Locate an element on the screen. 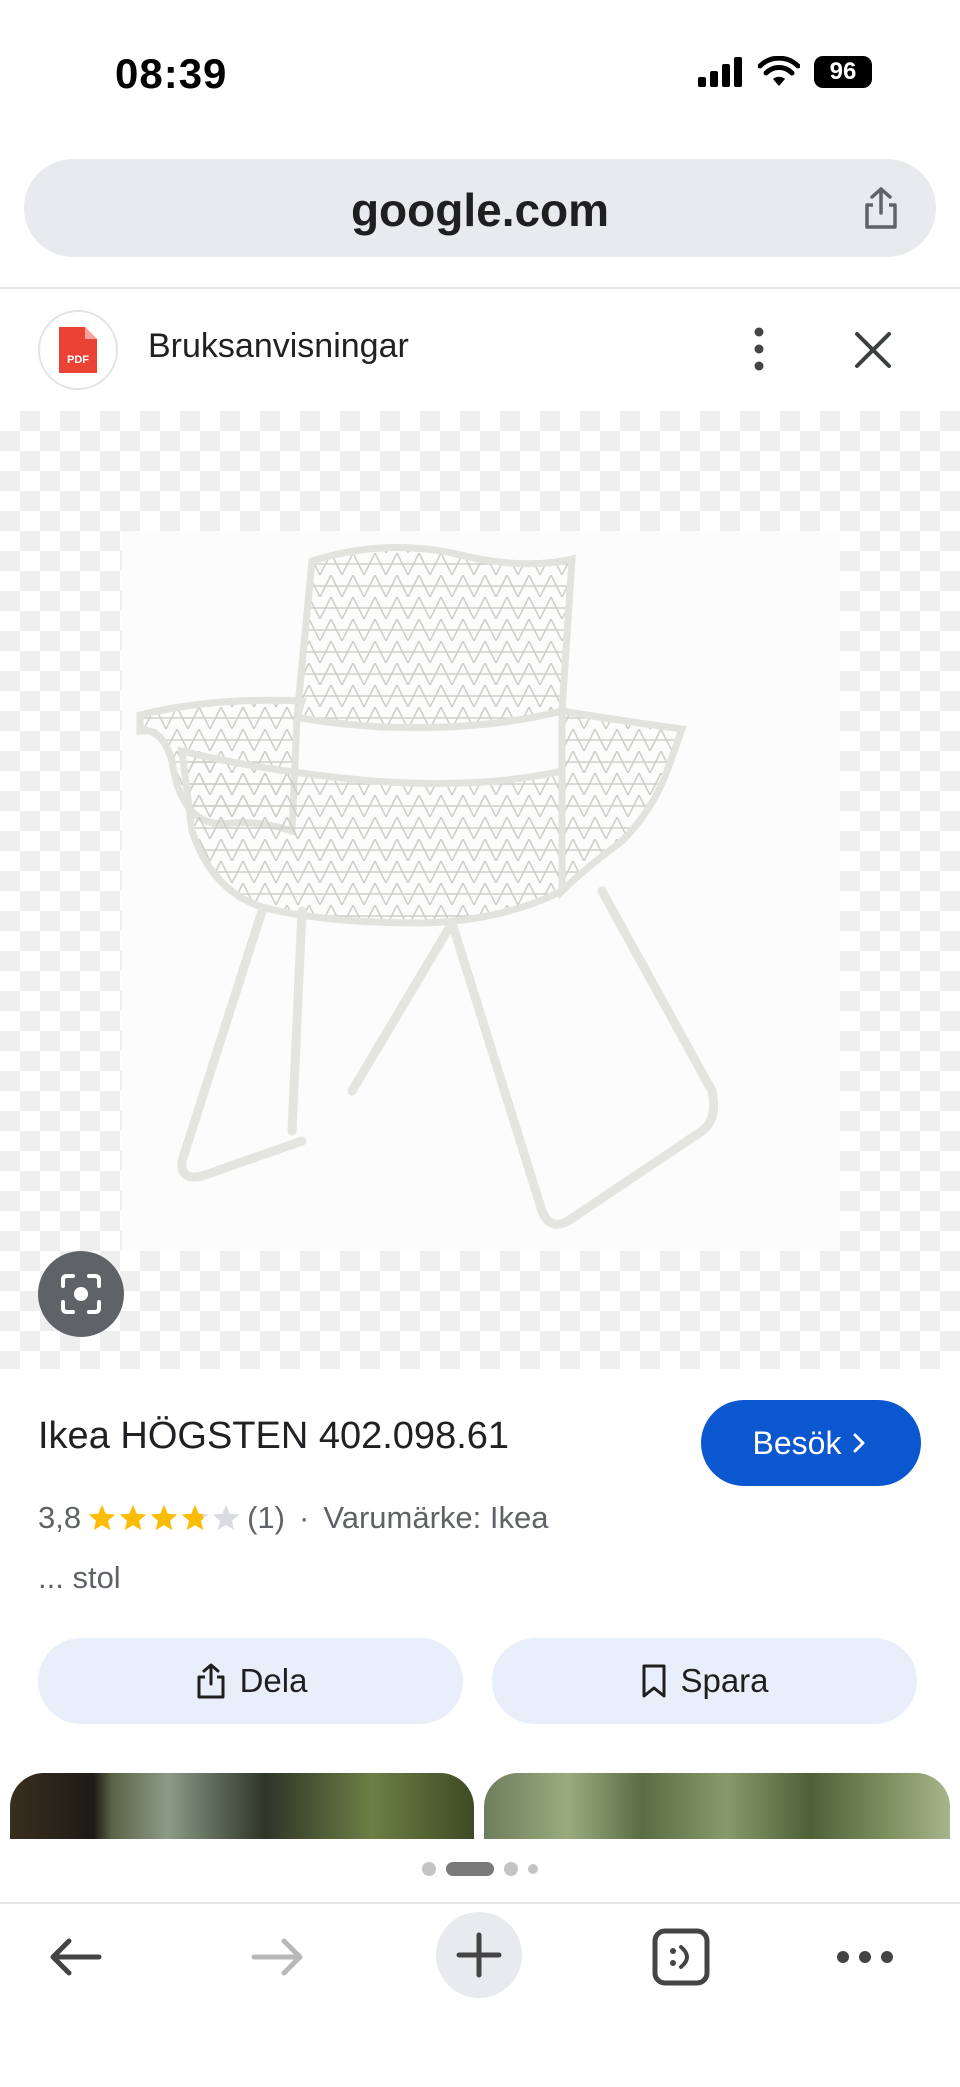 The image size is (960, 2087). more-horizontal-icon is located at coordinates (865, 1957).